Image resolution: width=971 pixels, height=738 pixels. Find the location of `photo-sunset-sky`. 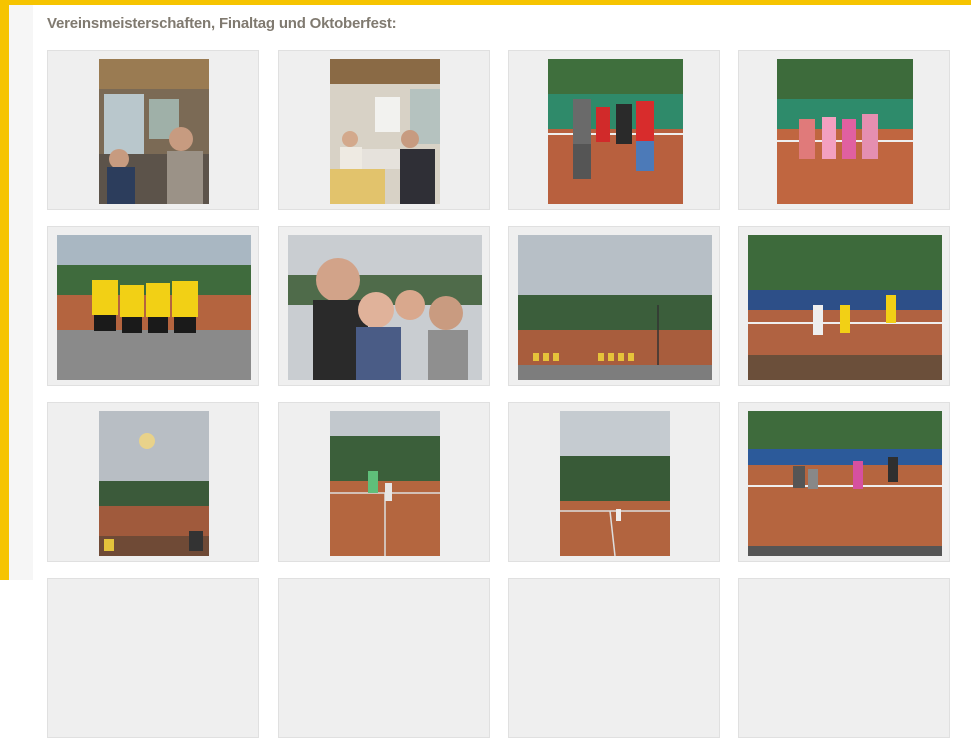

photo-sunset-sky is located at coordinates (154, 483).